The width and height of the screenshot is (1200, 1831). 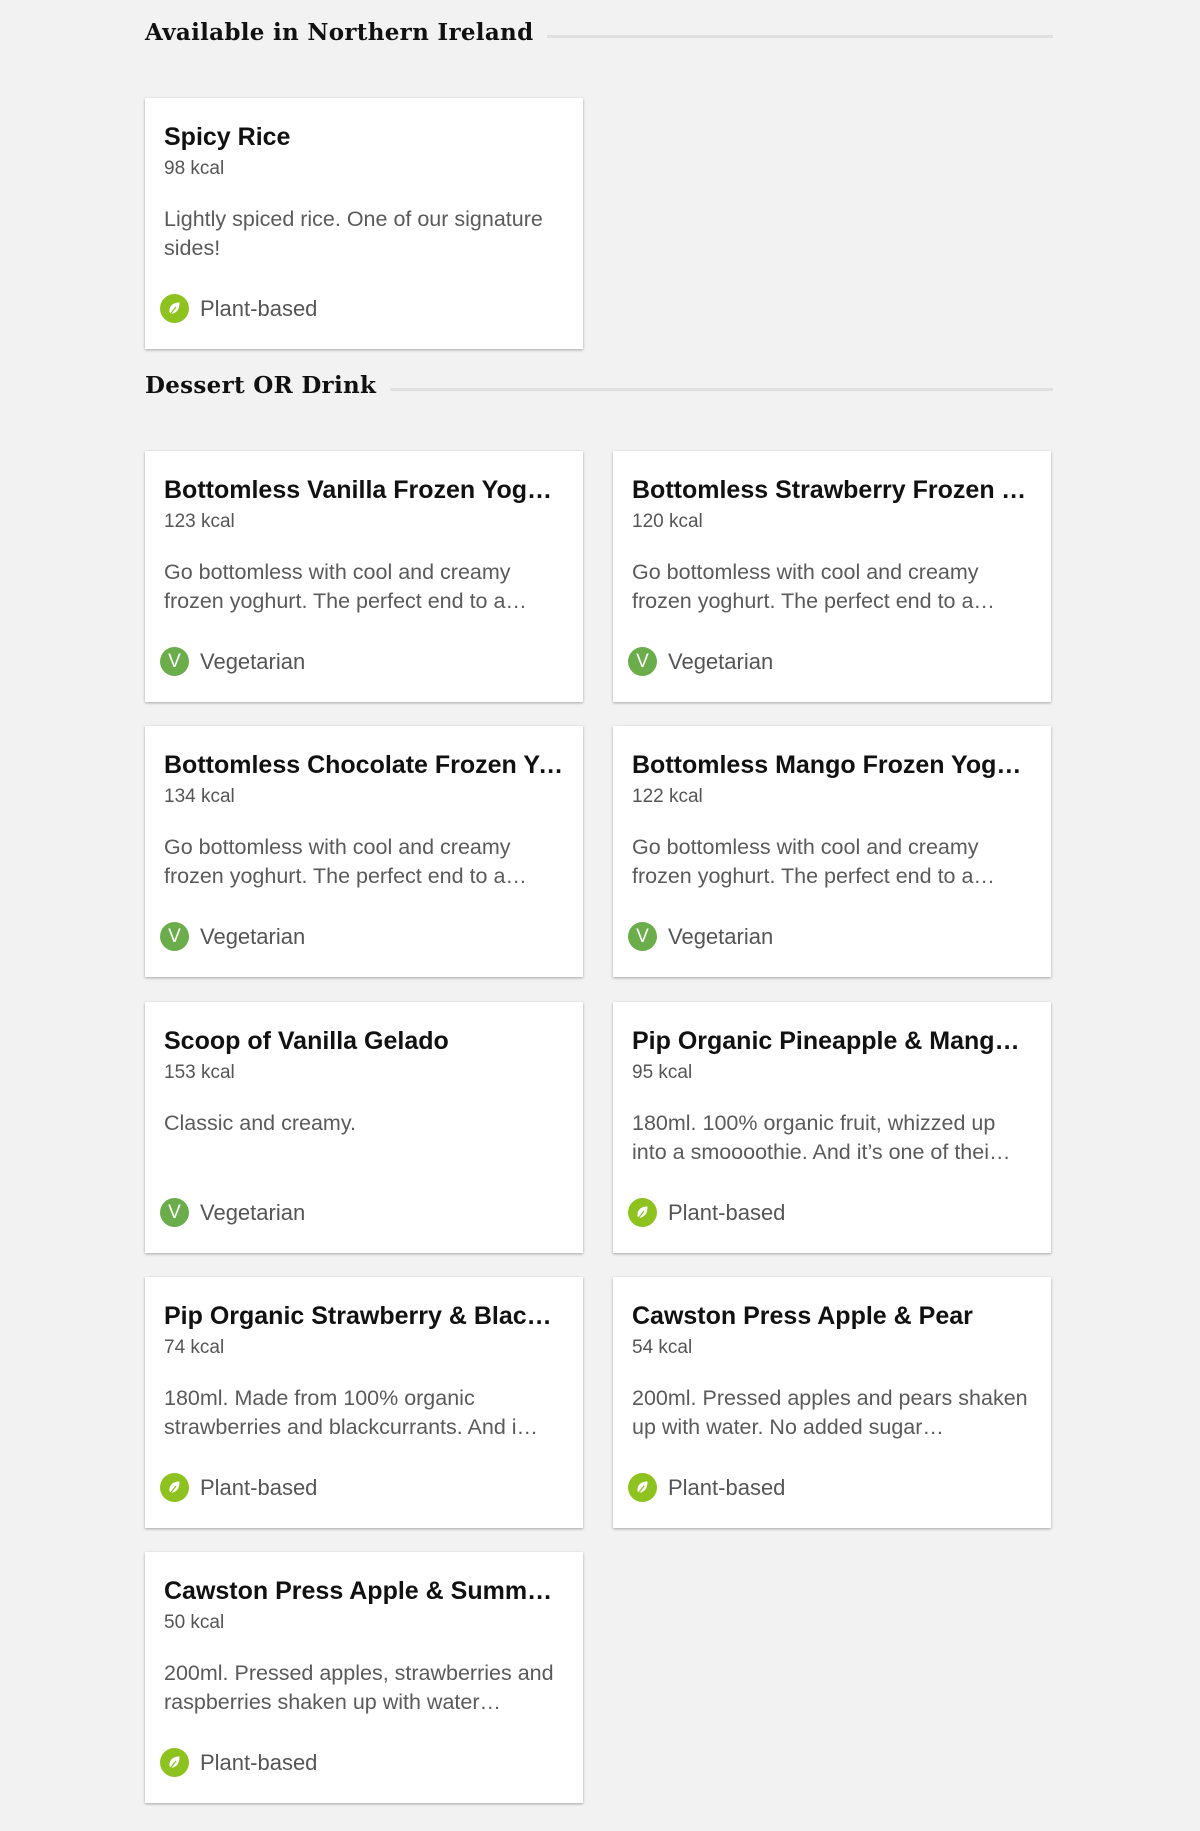 What do you see at coordinates (662, 1347) in the screenshot?
I see `menu-item-kcal: 54 kcal` at bounding box center [662, 1347].